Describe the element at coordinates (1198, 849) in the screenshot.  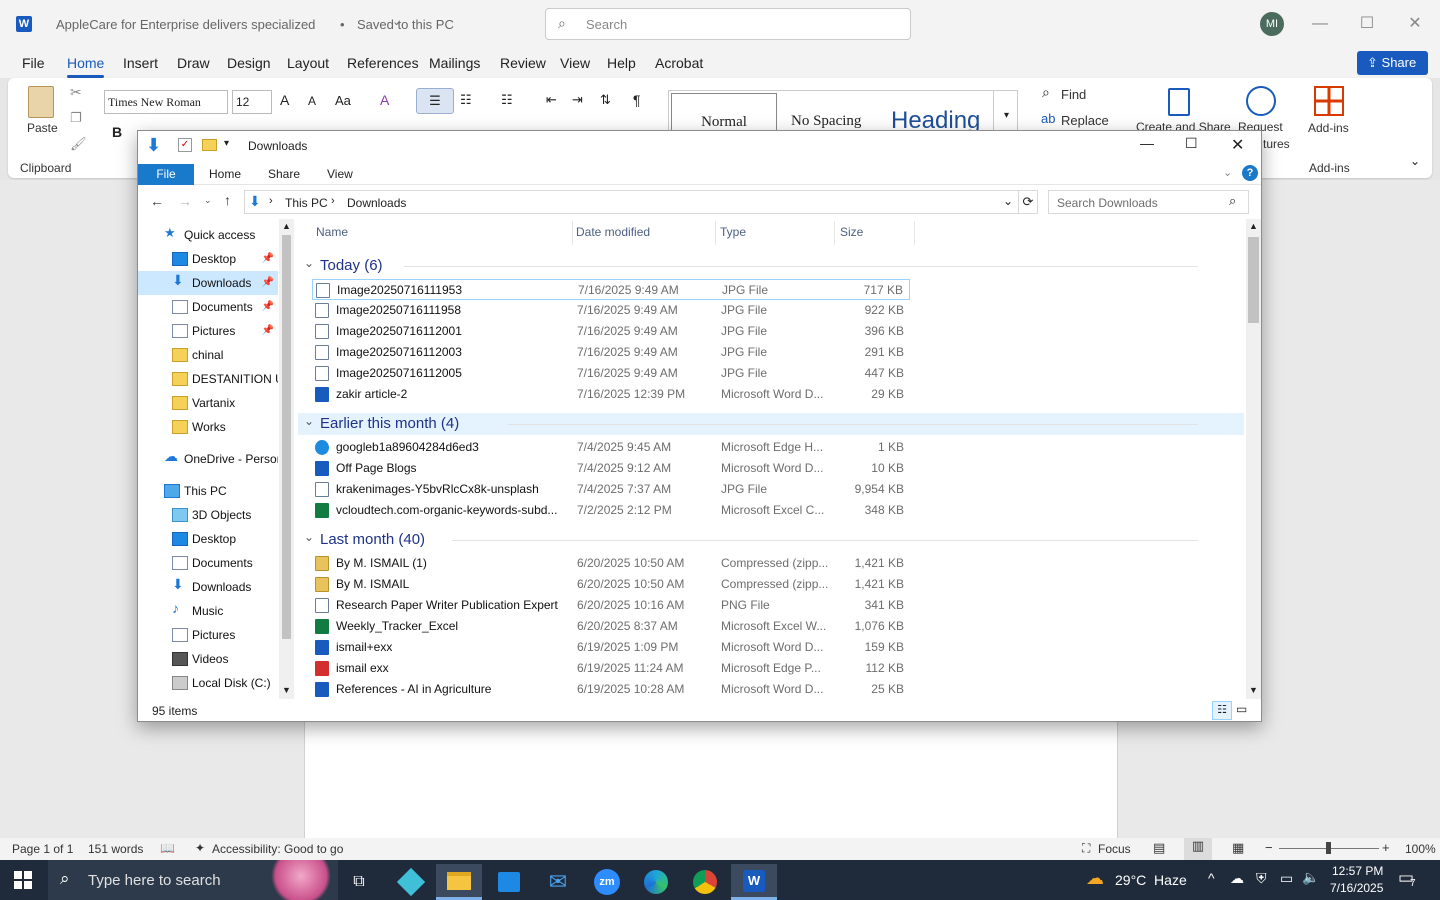
I see `print-layout-icon: ▥` at that location.